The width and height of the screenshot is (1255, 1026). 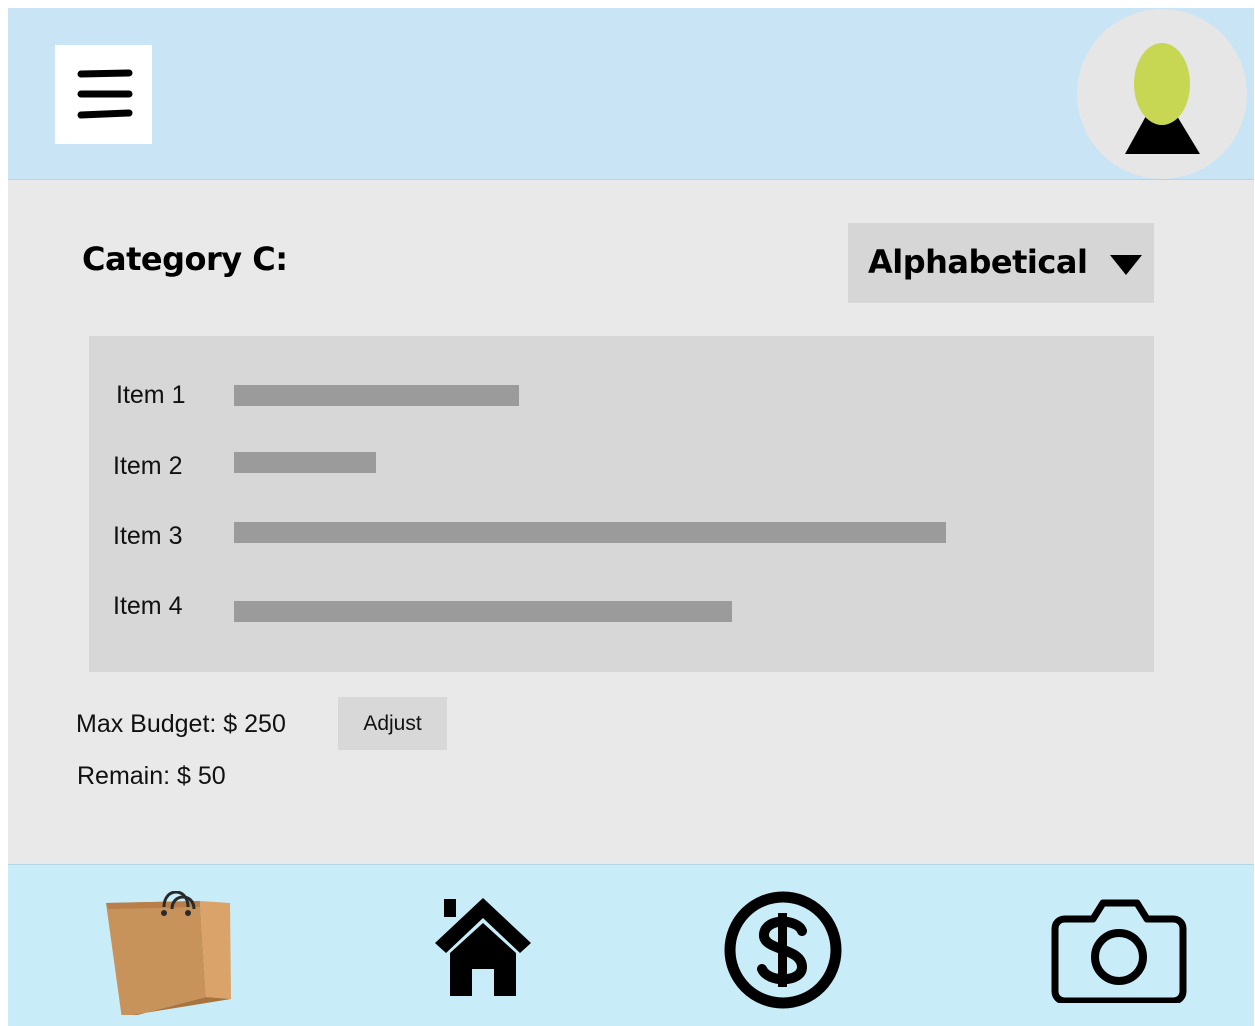 I want to click on category-title: Category C:, so click(x=185, y=259).